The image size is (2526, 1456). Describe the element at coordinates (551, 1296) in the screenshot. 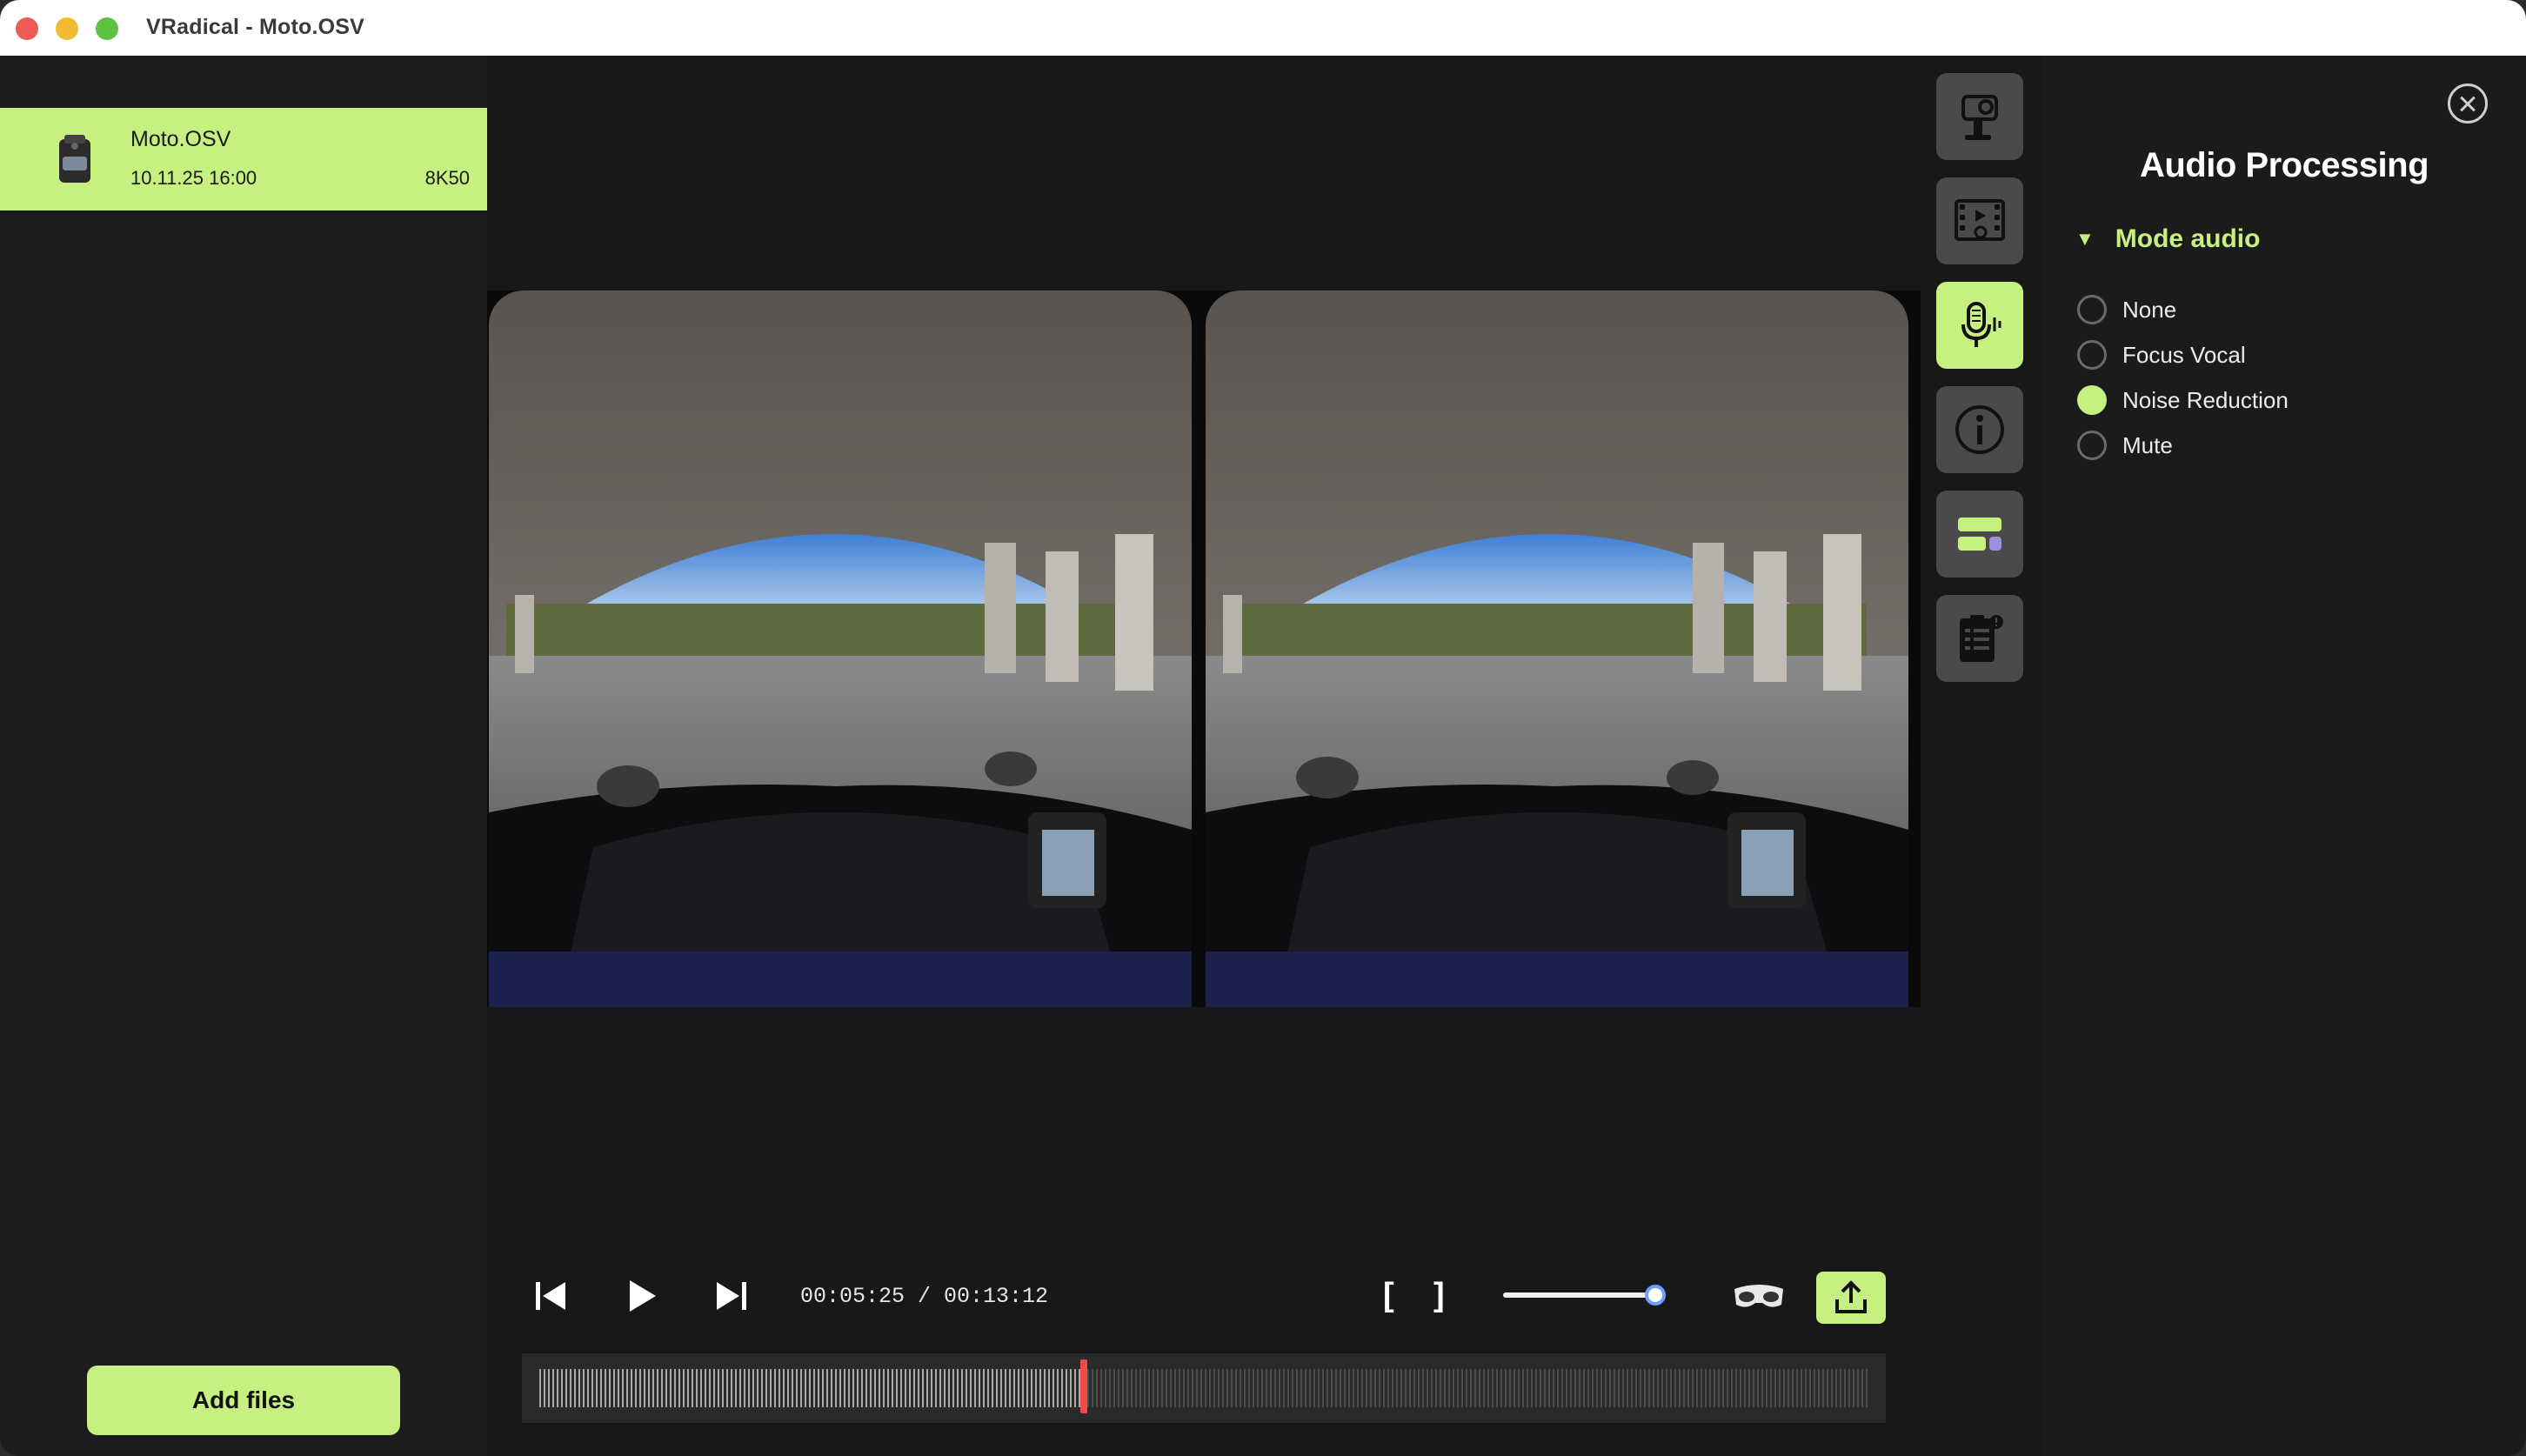

I see `skip-back-icon` at that location.